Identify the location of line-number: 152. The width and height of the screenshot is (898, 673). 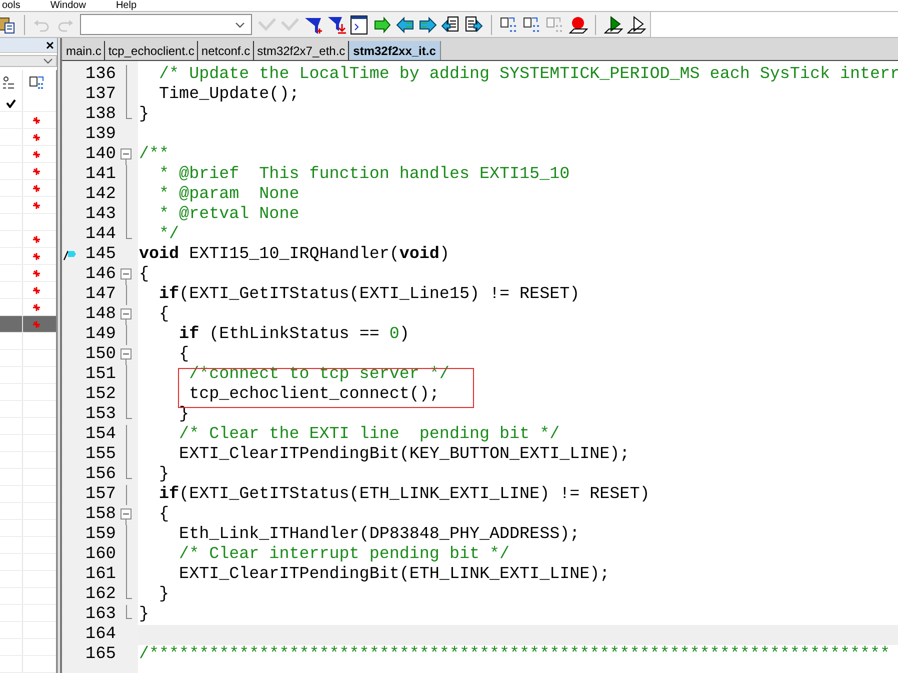
(100, 395).